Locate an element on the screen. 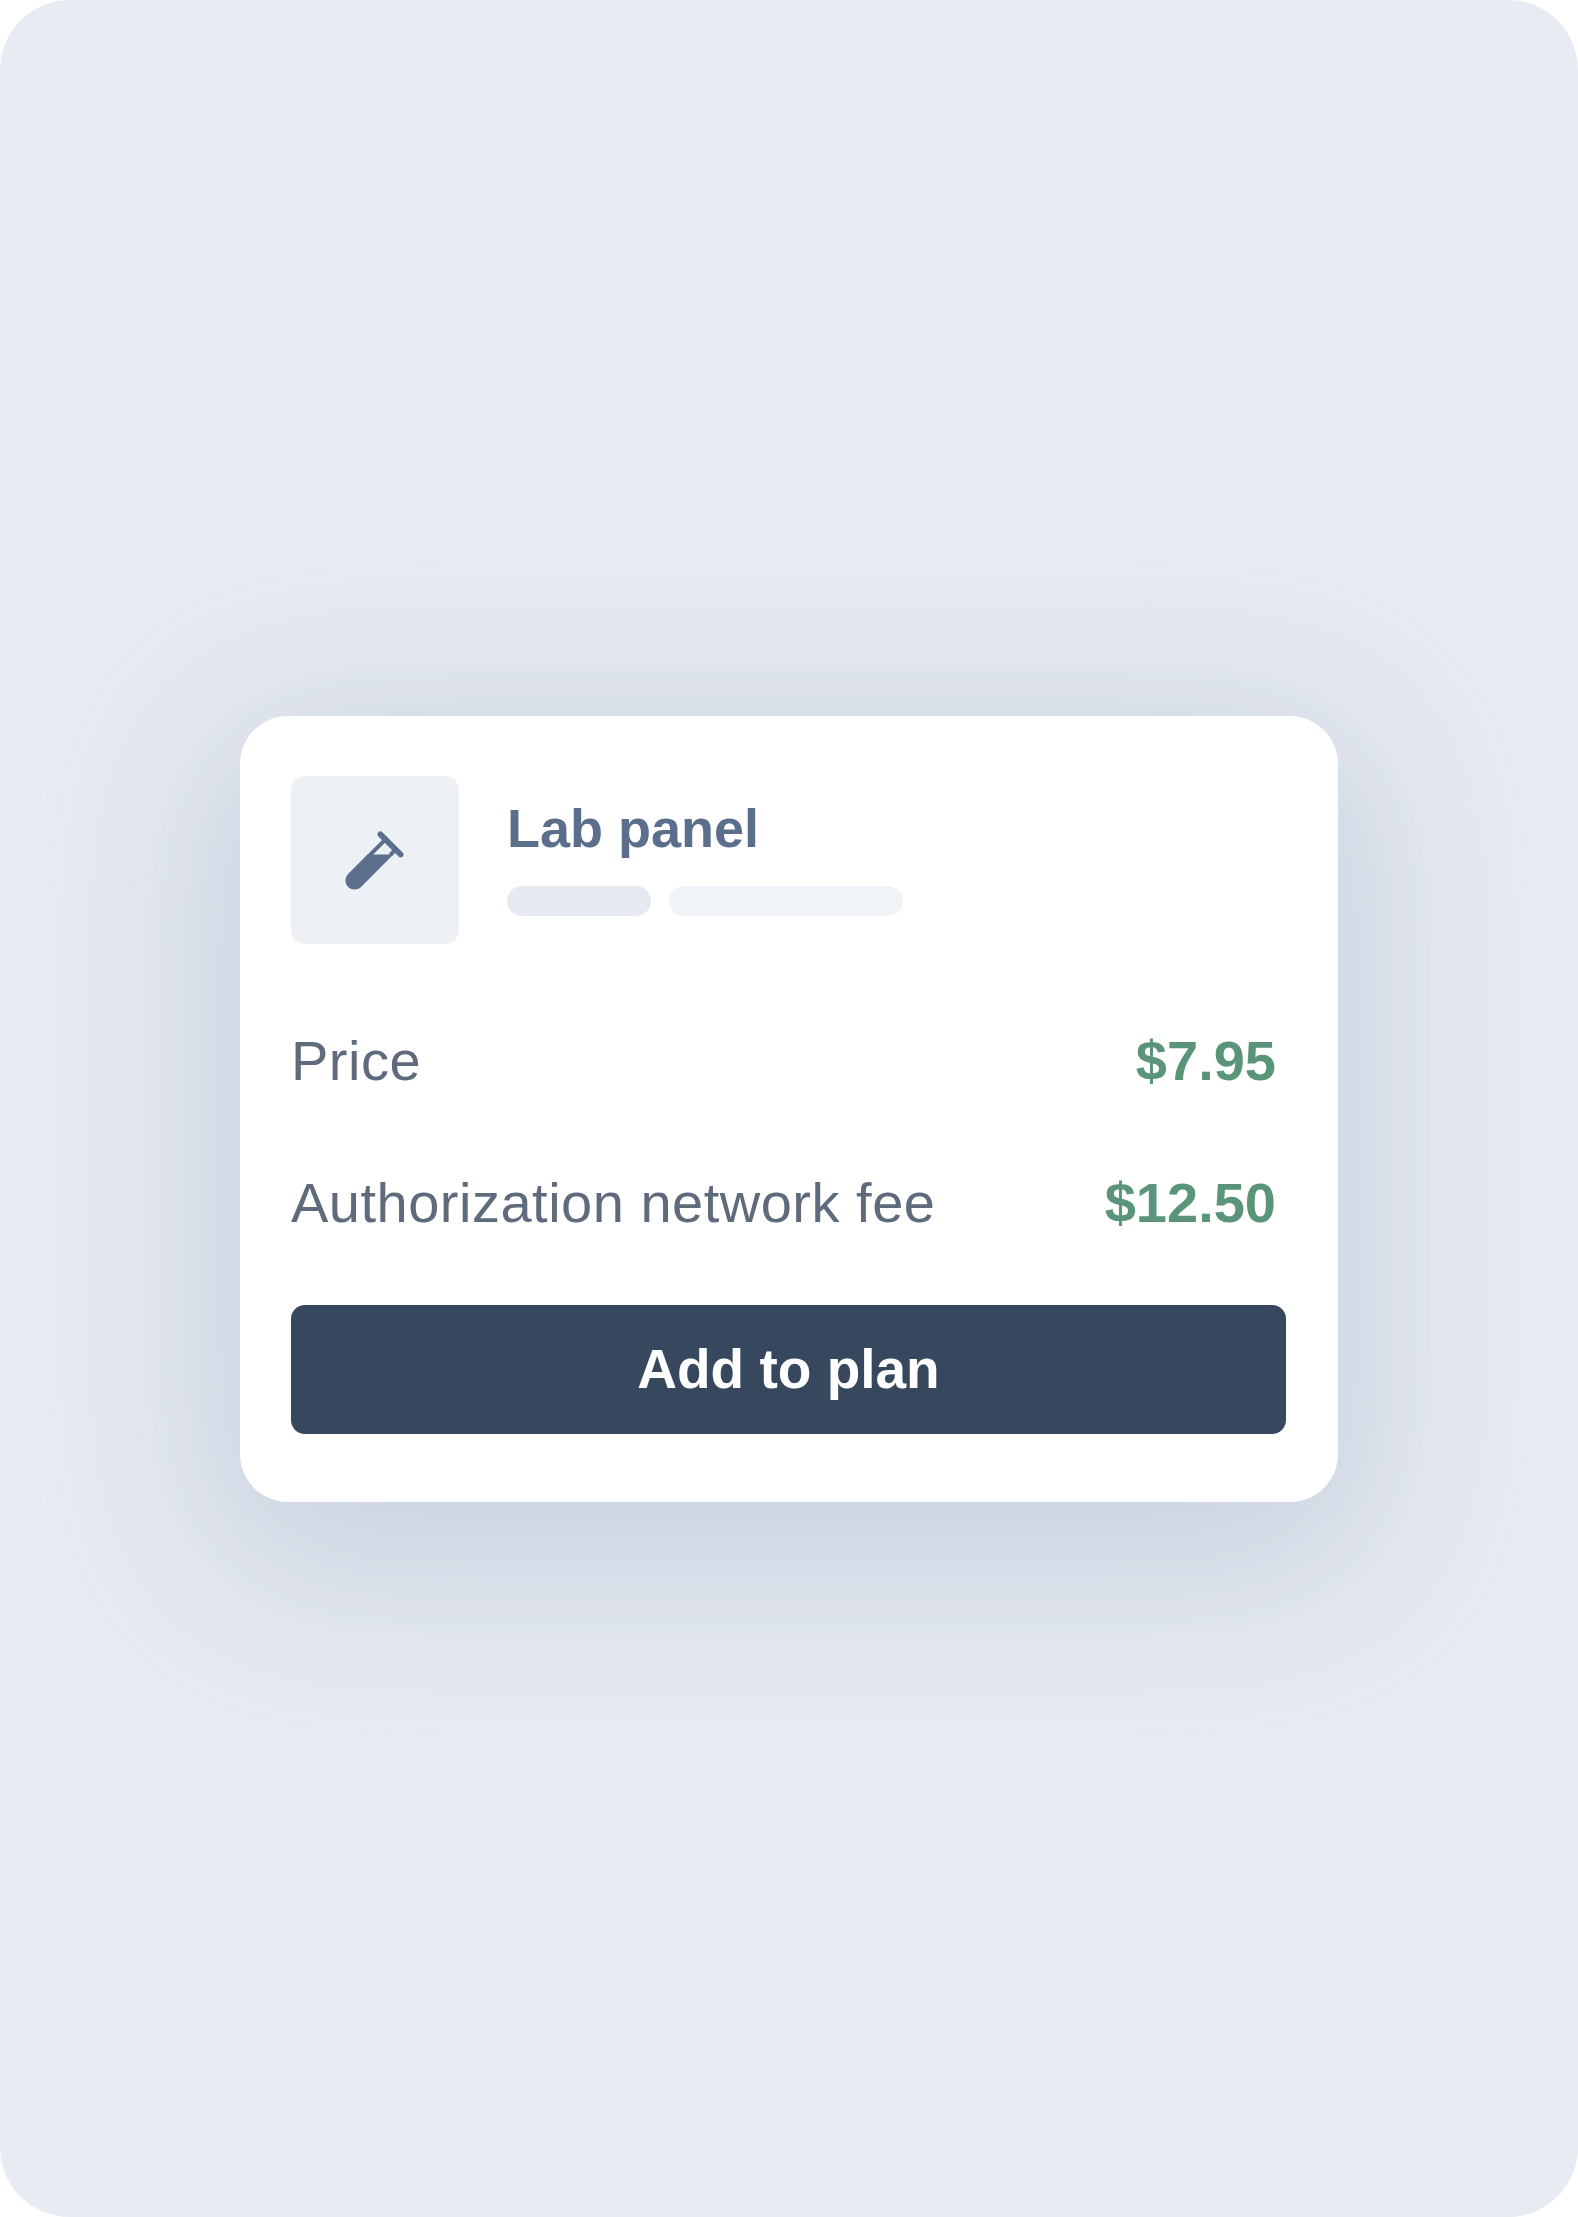 The height and width of the screenshot is (2217, 1578). line-item-label: Price is located at coordinates (356, 1060).